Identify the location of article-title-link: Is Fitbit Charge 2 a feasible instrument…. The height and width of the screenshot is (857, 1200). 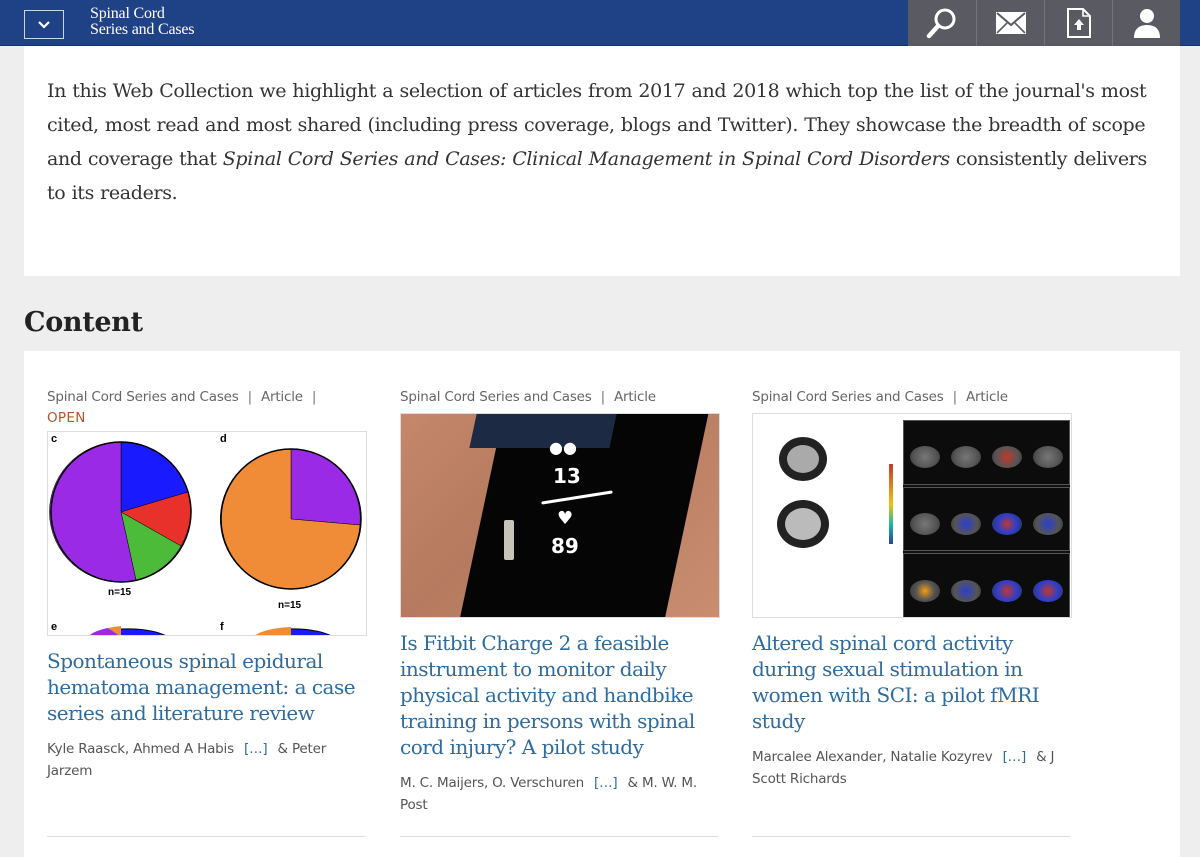
(560, 695).